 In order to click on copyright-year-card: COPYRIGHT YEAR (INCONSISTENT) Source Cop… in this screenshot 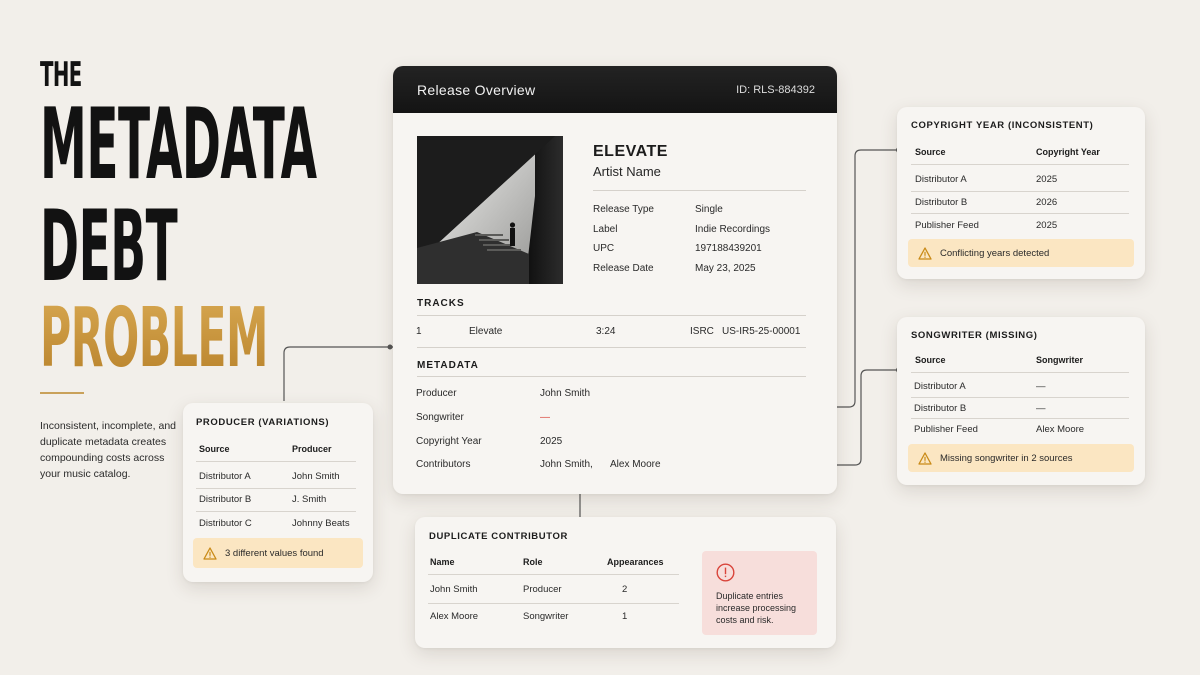, I will do `click(1021, 193)`.